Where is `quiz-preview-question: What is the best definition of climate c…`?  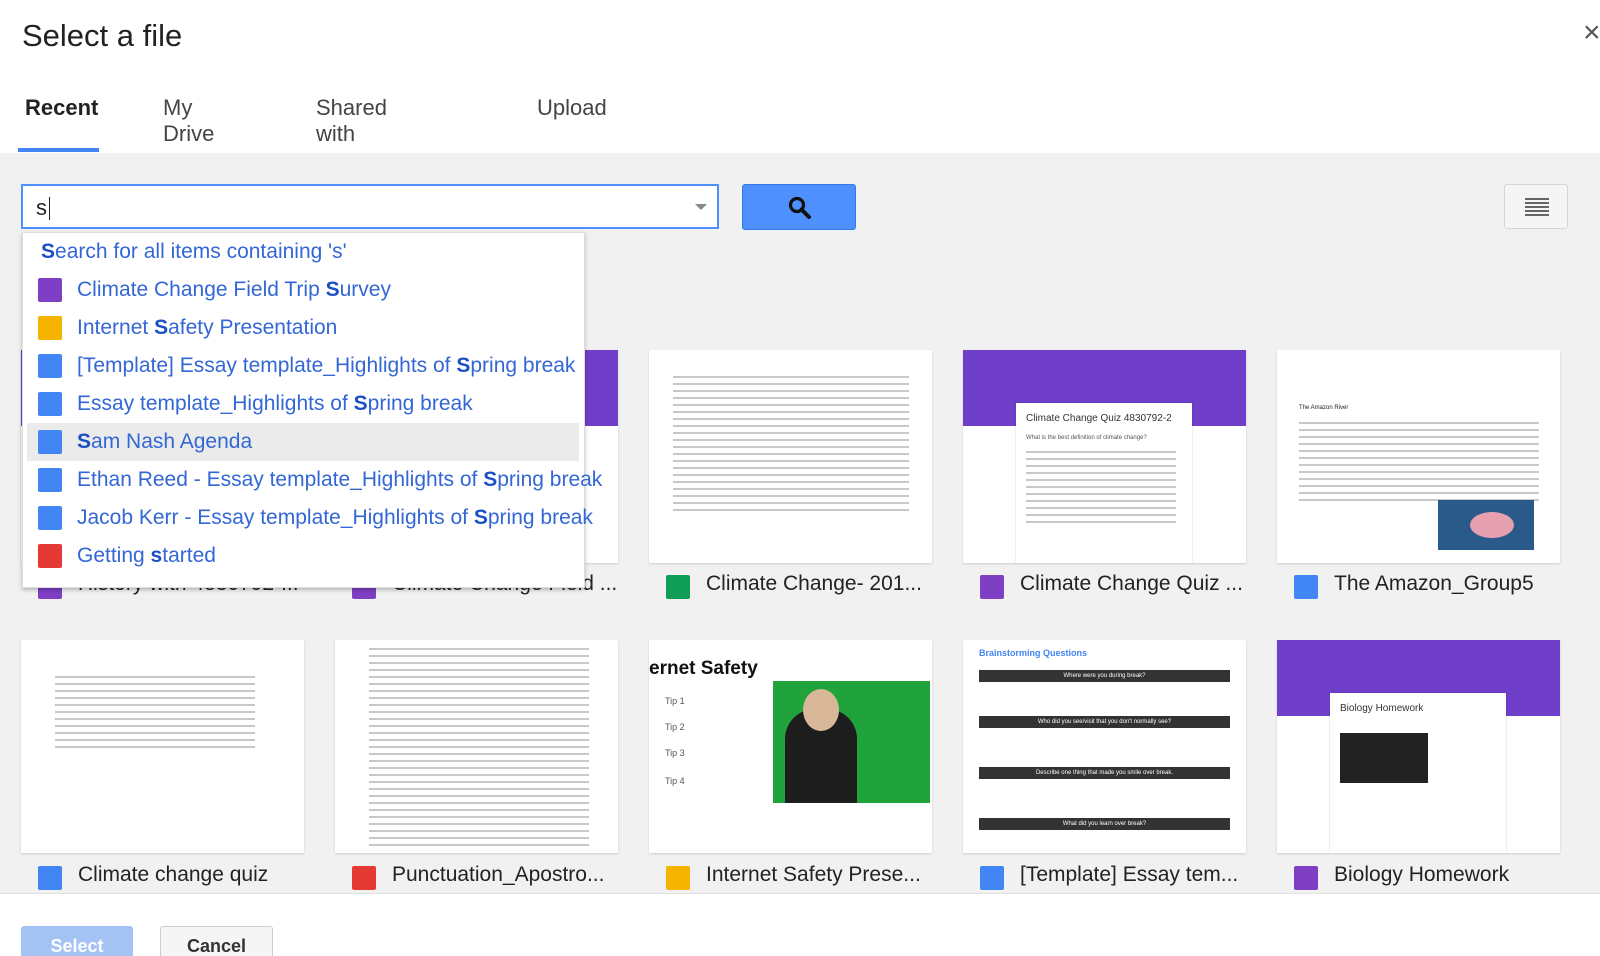
quiz-preview-question: What is the best definition of climate c… is located at coordinates (1086, 438).